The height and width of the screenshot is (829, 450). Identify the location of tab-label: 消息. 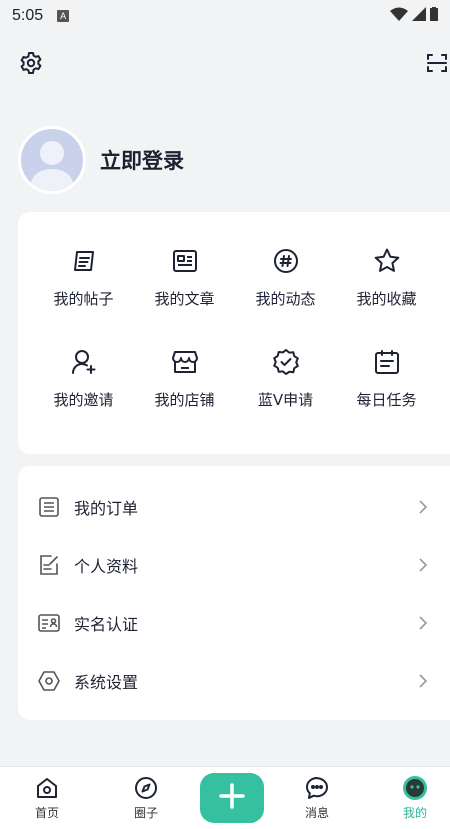
(316, 813).